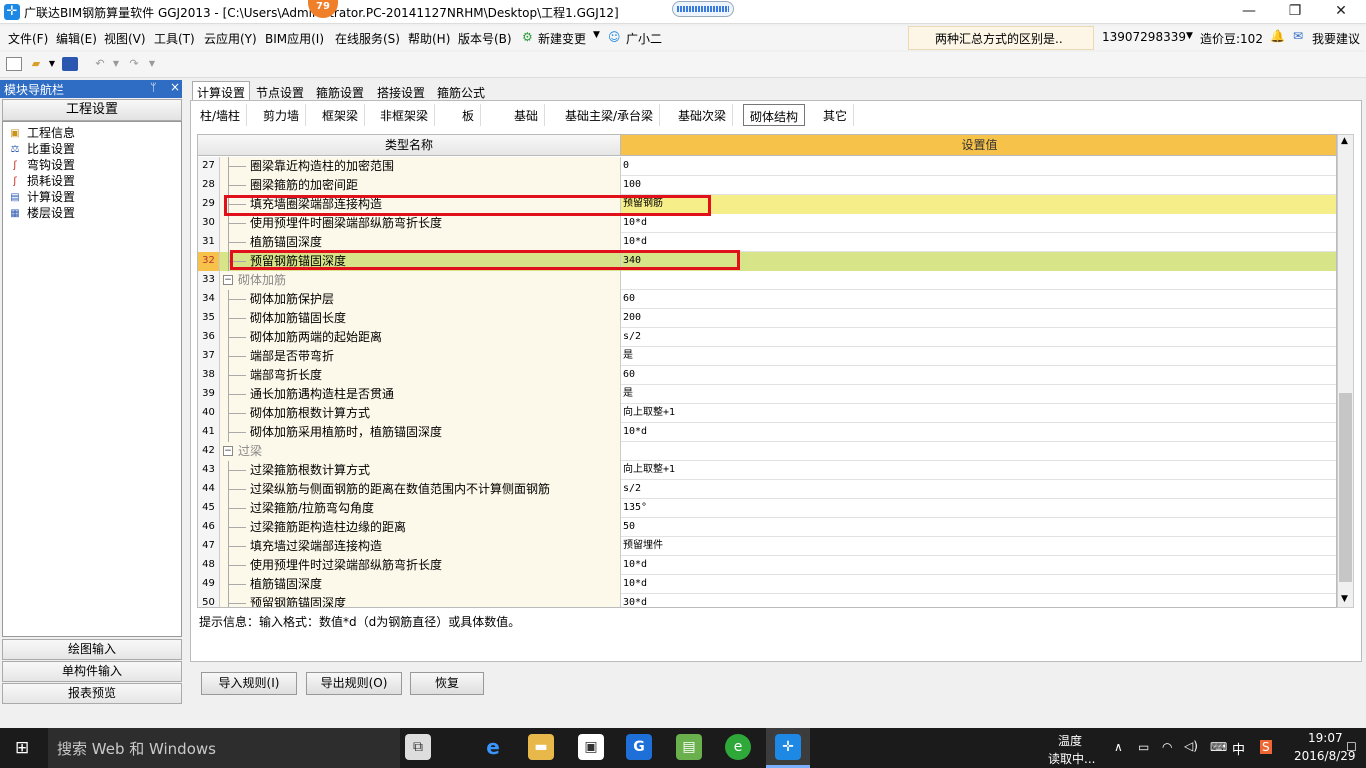  What do you see at coordinates (493, 747) in the screenshot?
I see `edge-icon: e` at bounding box center [493, 747].